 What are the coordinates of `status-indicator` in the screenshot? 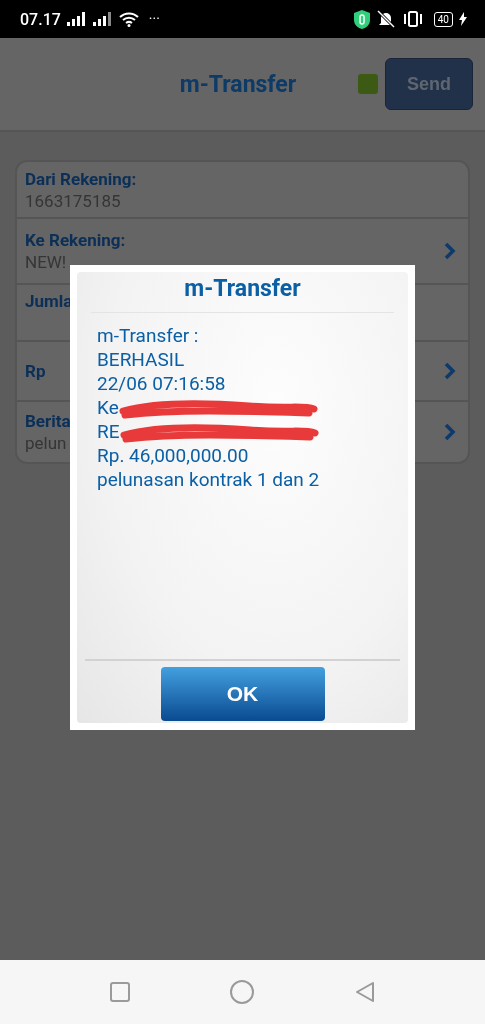 It's located at (368, 84).